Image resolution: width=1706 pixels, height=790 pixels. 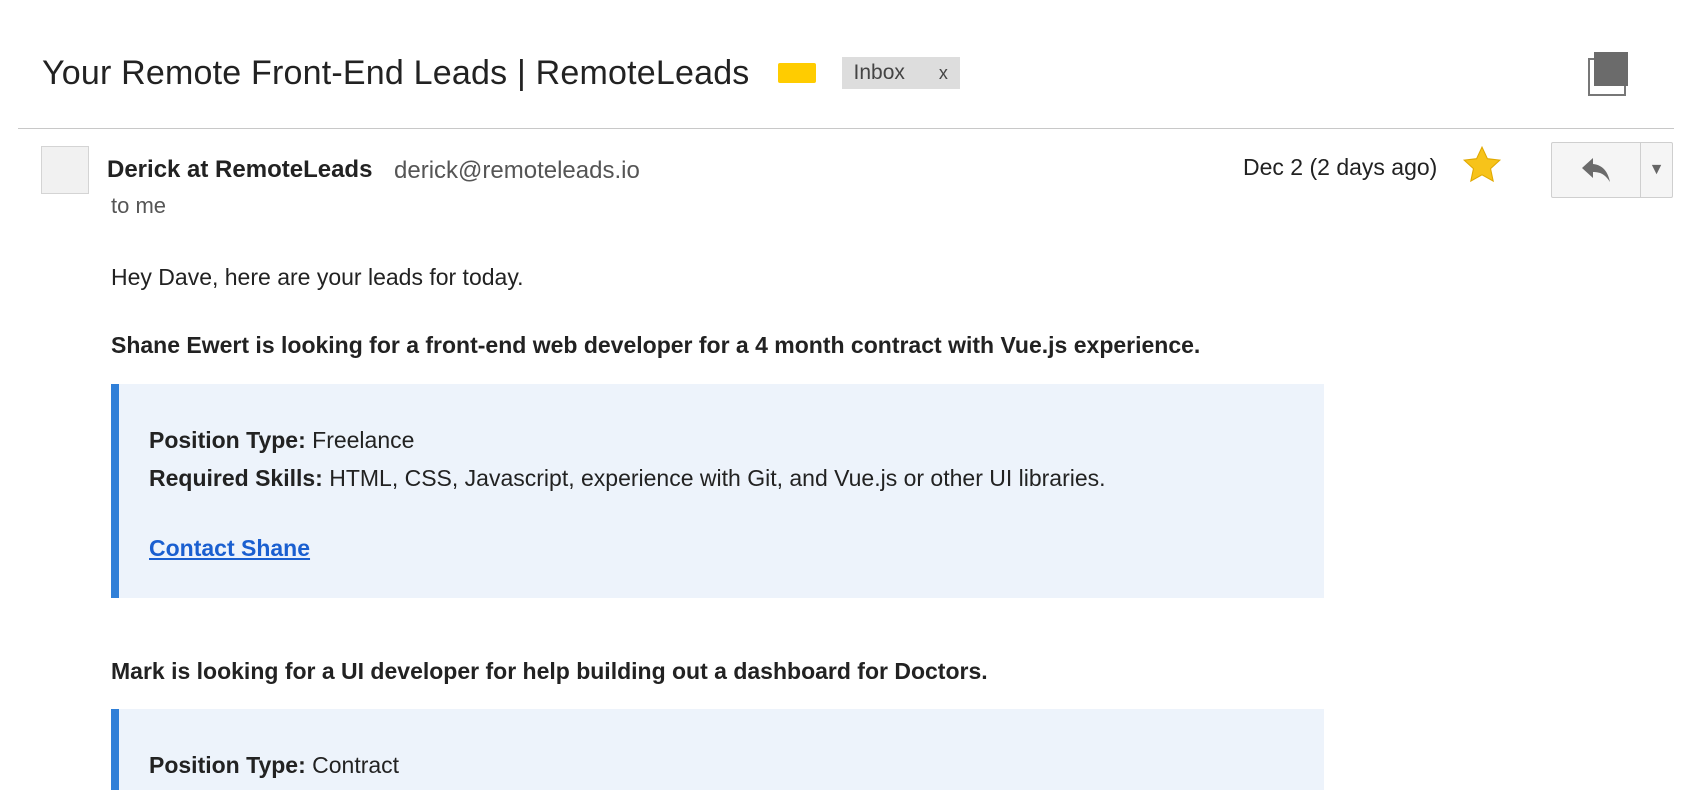 I want to click on position-type-line: Position Type: Contract, so click(x=736, y=765).